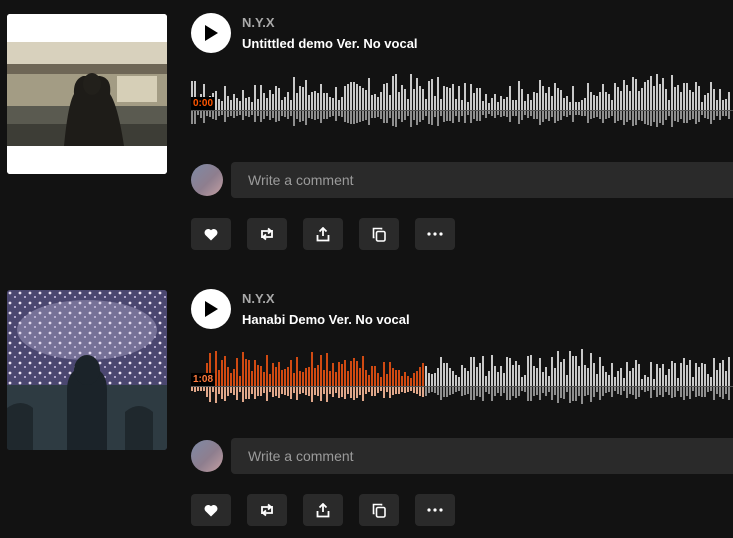 This screenshot has width=733, height=538. I want to click on track-title: Untittled demo Ver. No vocal, so click(330, 43).